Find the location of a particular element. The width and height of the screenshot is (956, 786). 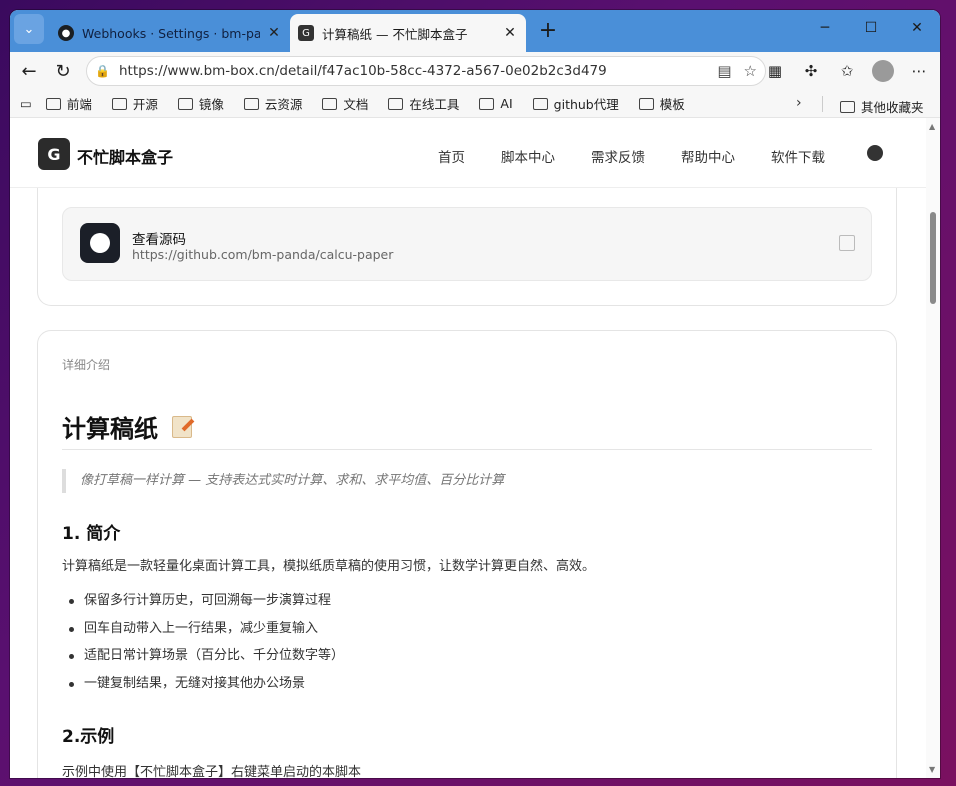

site-favicon-icon: G is located at coordinates (306, 33).